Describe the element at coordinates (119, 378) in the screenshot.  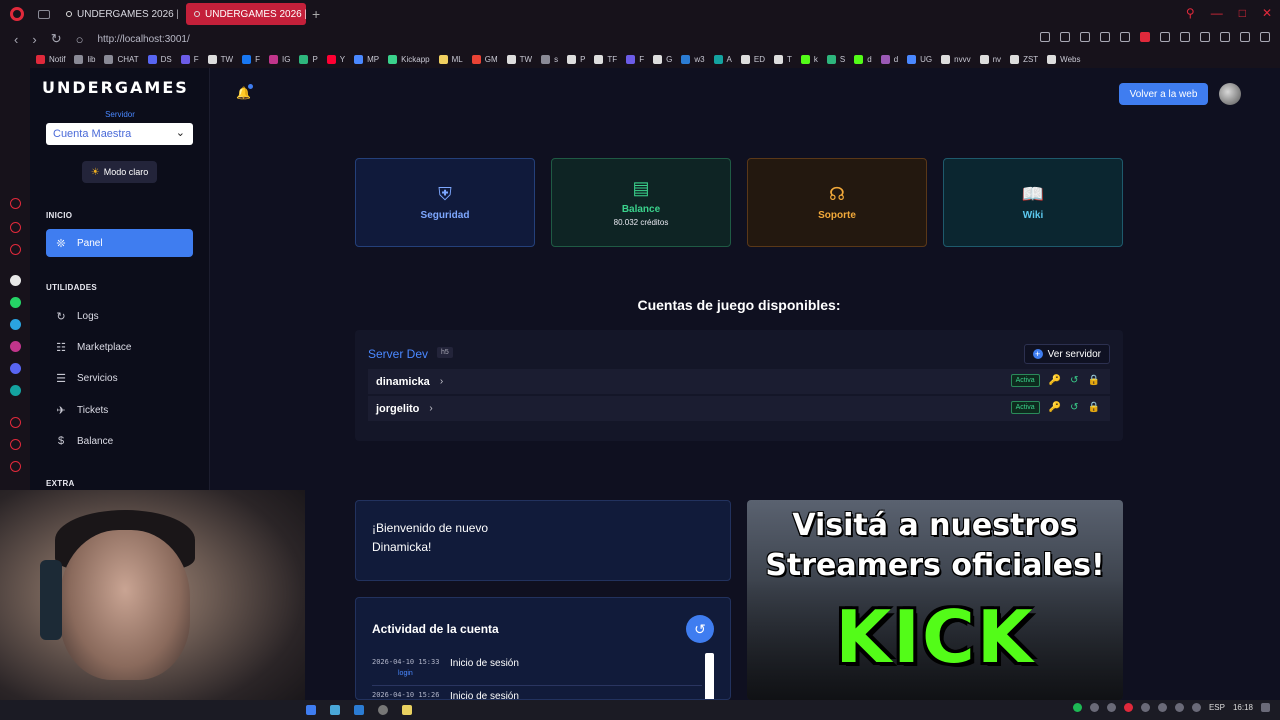
I see `sidebar-item-servicios: ☰ Servicios` at that location.